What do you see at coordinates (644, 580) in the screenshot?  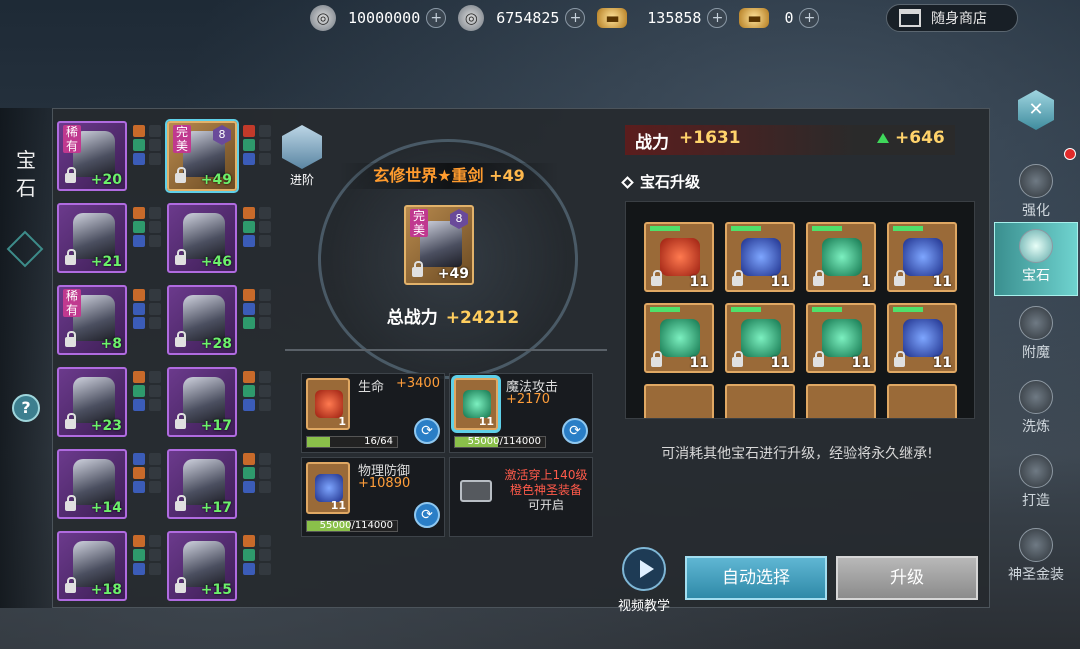 I see `video-tutorial-button: 视频教学` at bounding box center [644, 580].